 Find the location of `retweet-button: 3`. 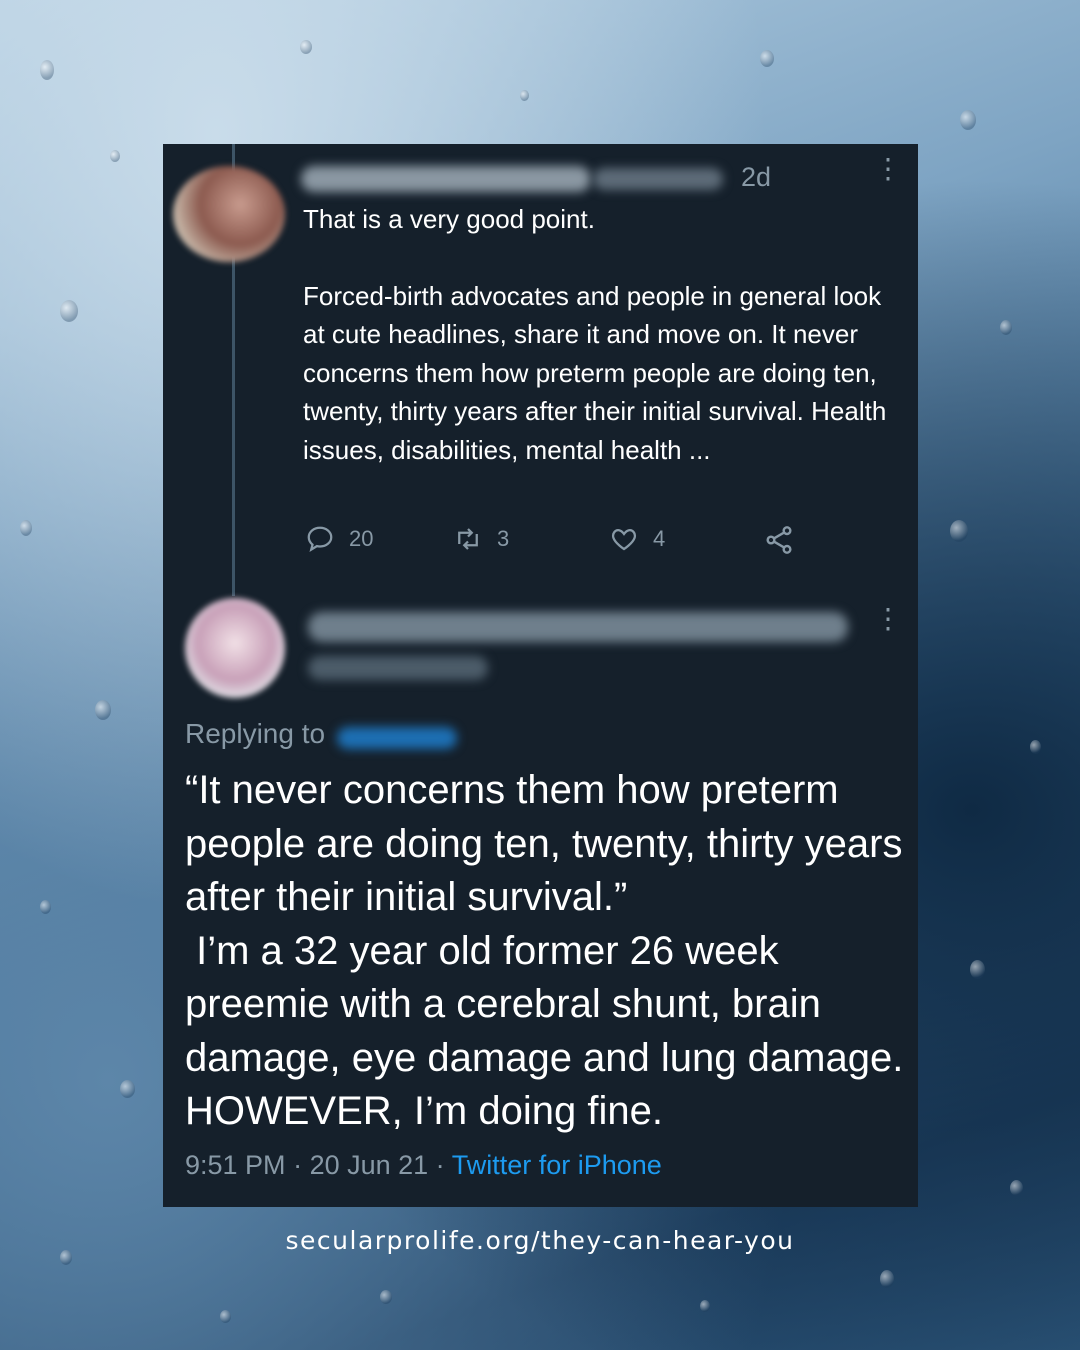

retweet-button: 3 is located at coordinates (481, 539).